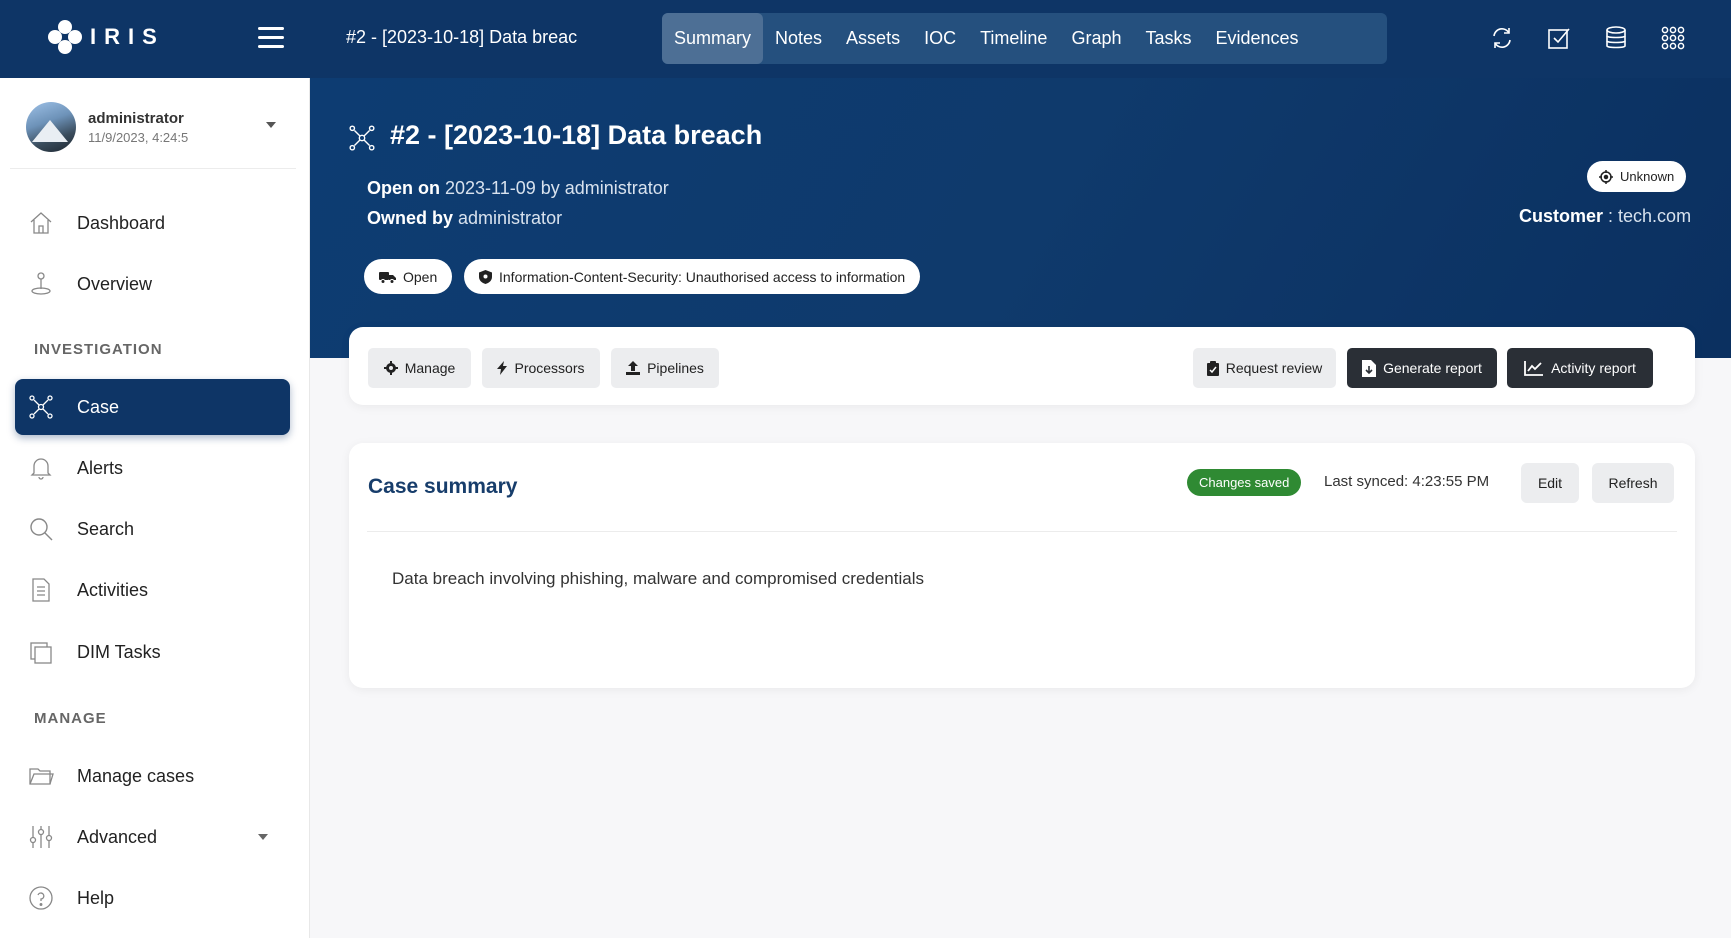 The height and width of the screenshot is (938, 1731). Describe the element at coordinates (502, 368) in the screenshot. I see `bolt-icon` at that location.